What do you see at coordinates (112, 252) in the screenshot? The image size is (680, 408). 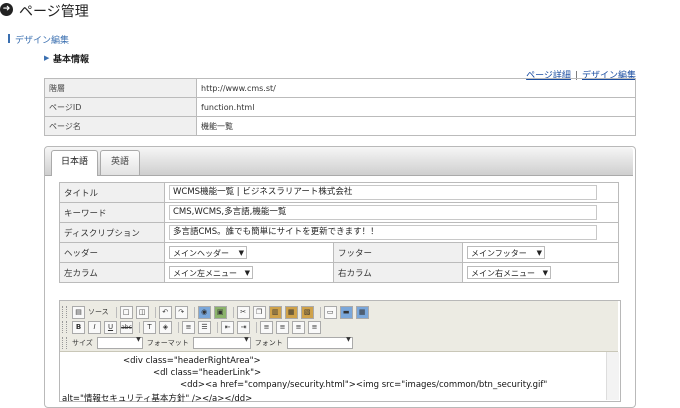 I see `header-label: ヘッダー` at bounding box center [112, 252].